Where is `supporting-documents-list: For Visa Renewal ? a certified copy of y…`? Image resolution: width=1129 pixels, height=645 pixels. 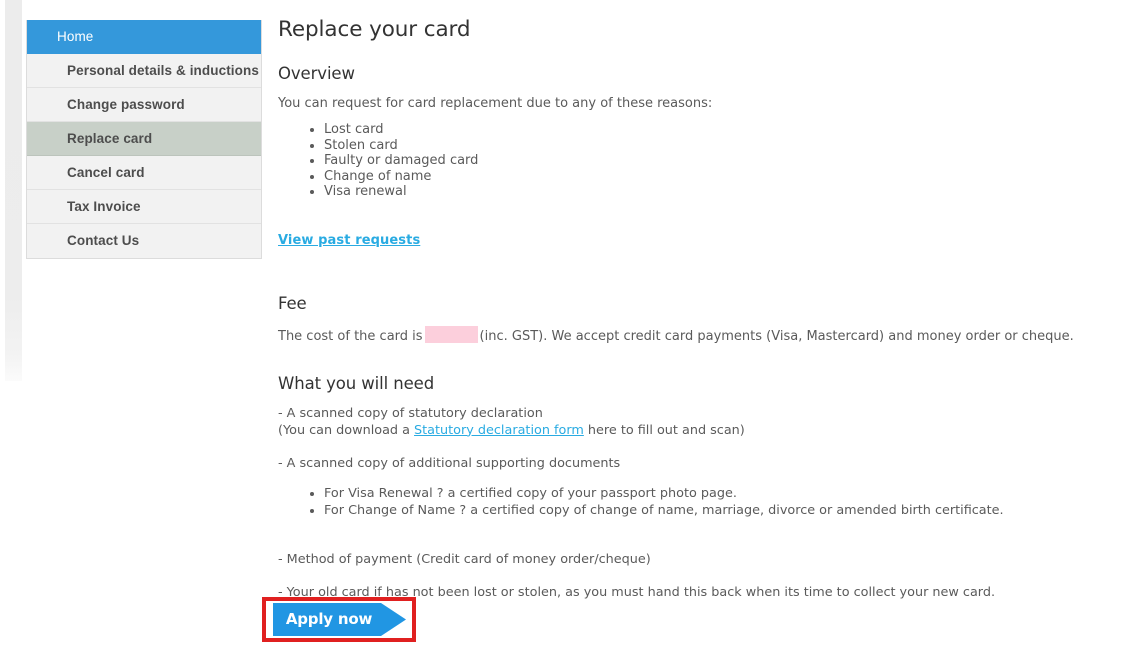
supporting-documents-list: For Visa Renewal ? a certified copy of y… is located at coordinates (658, 496).